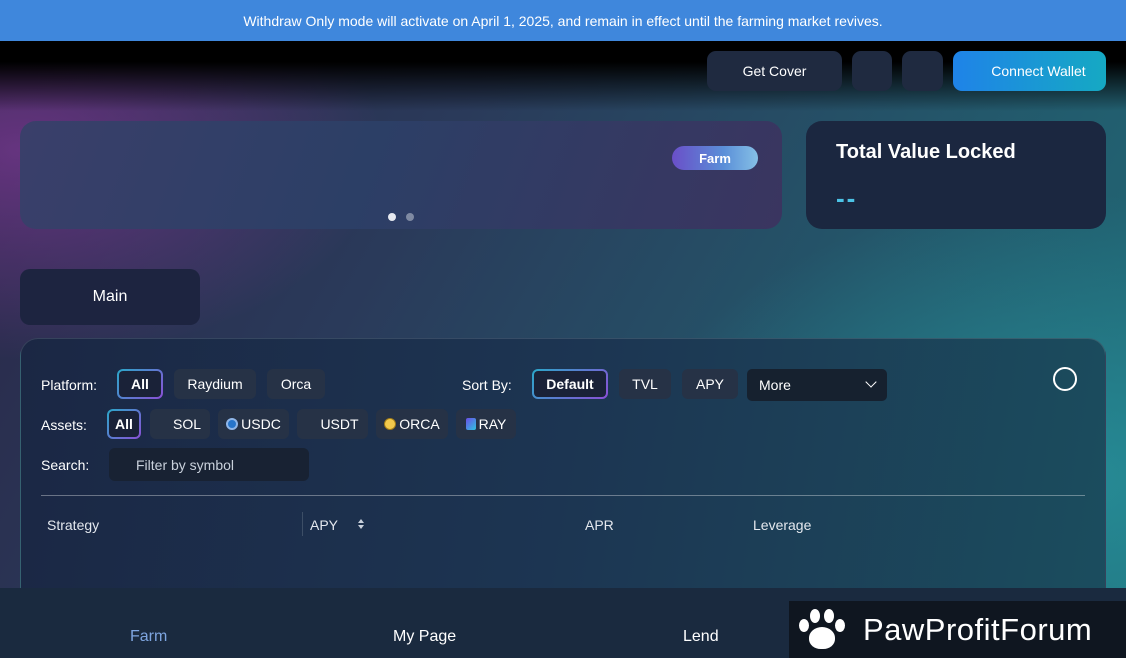 This screenshot has width=1126, height=658. Describe the element at coordinates (926, 152) in the screenshot. I see `tvl-title: Total Value Locked` at that location.